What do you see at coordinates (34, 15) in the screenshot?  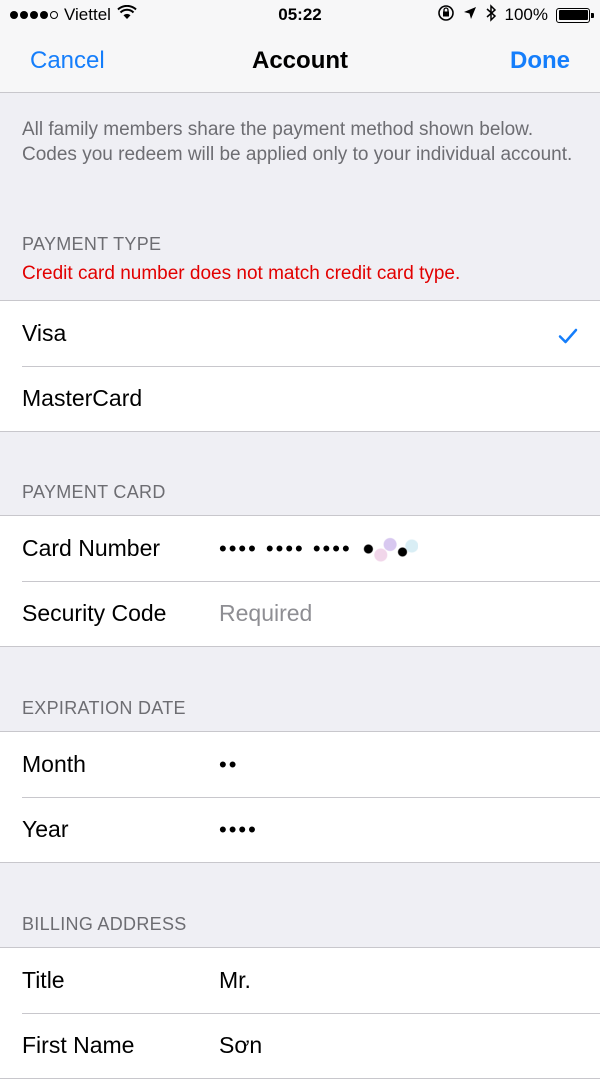 I see `signal-icon` at bounding box center [34, 15].